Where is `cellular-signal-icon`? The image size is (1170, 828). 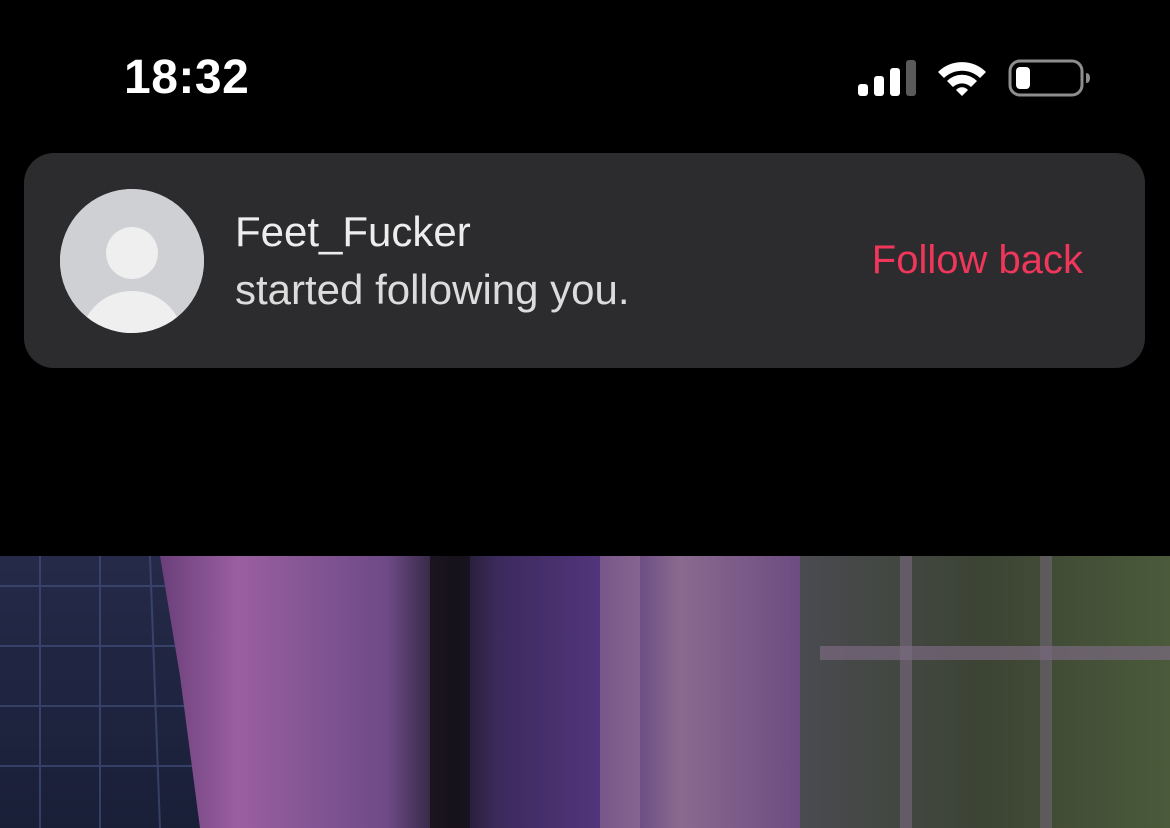
cellular-signal-icon is located at coordinates (887, 78).